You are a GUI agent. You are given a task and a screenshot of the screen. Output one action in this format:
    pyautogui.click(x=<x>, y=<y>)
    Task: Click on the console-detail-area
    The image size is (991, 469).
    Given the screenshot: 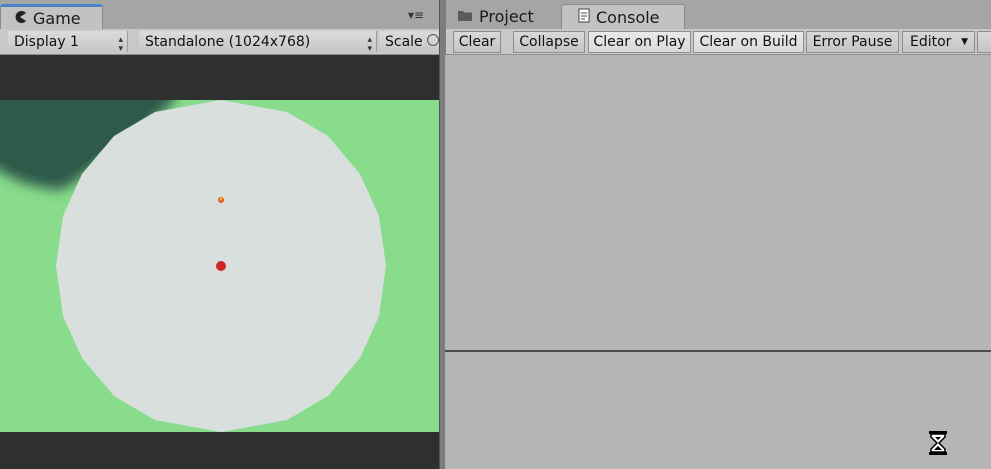 What is the action you would take?
    pyautogui.click(x=718, y=410)
    